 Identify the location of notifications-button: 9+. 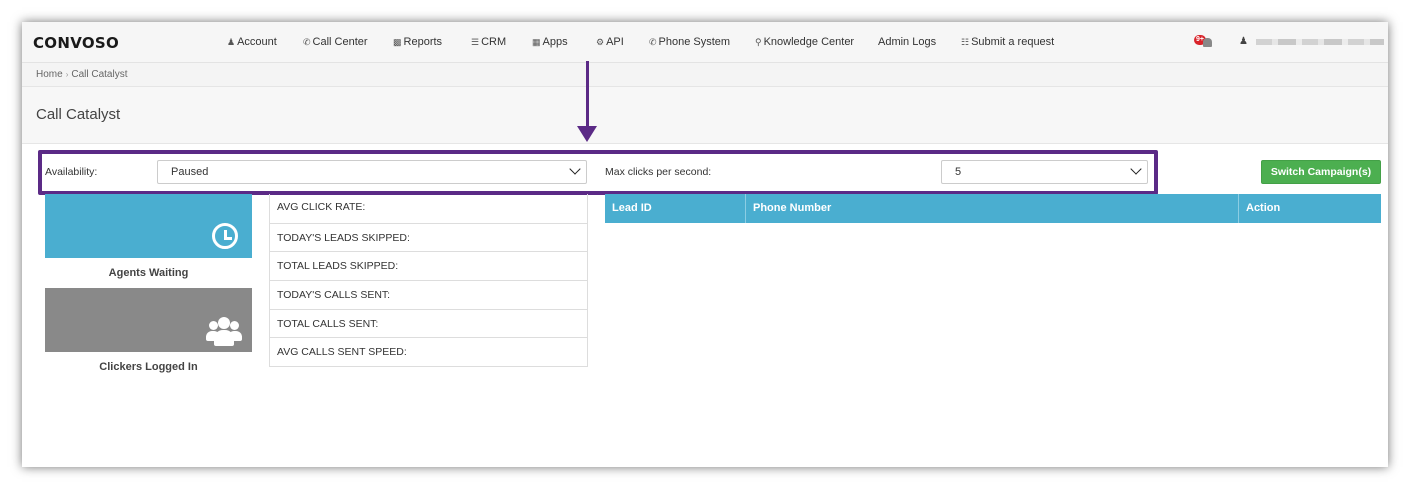
(1205, 42).